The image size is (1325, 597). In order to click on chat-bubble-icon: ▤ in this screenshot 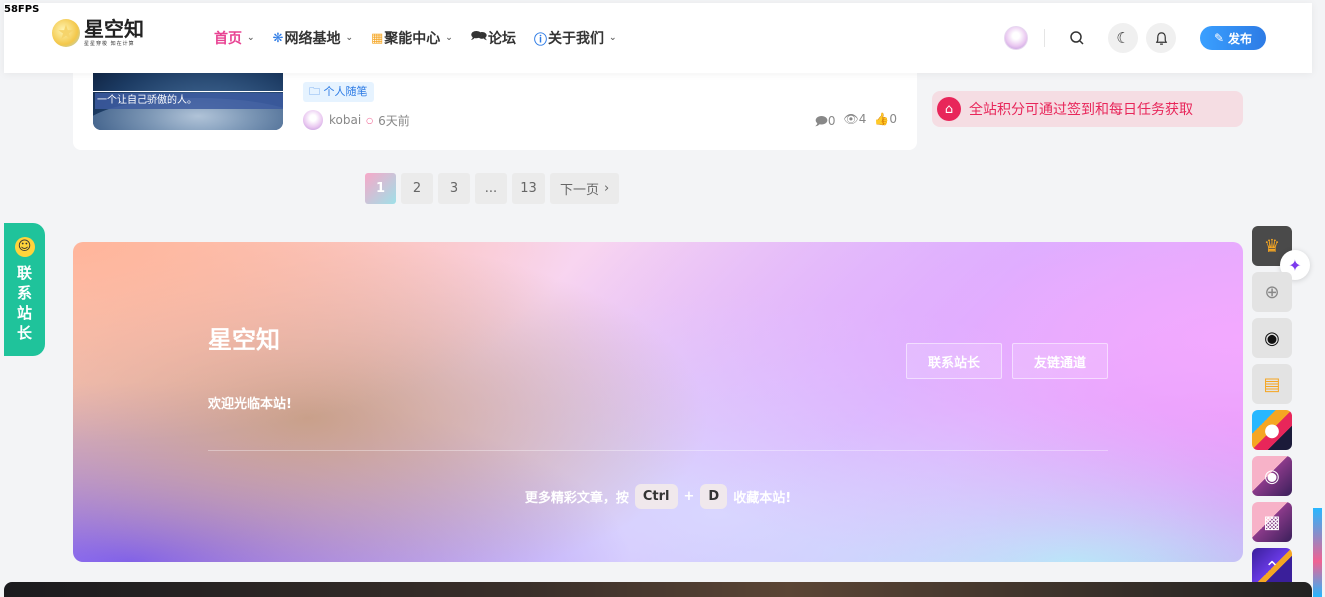, I will do `click(1272, 384)`.